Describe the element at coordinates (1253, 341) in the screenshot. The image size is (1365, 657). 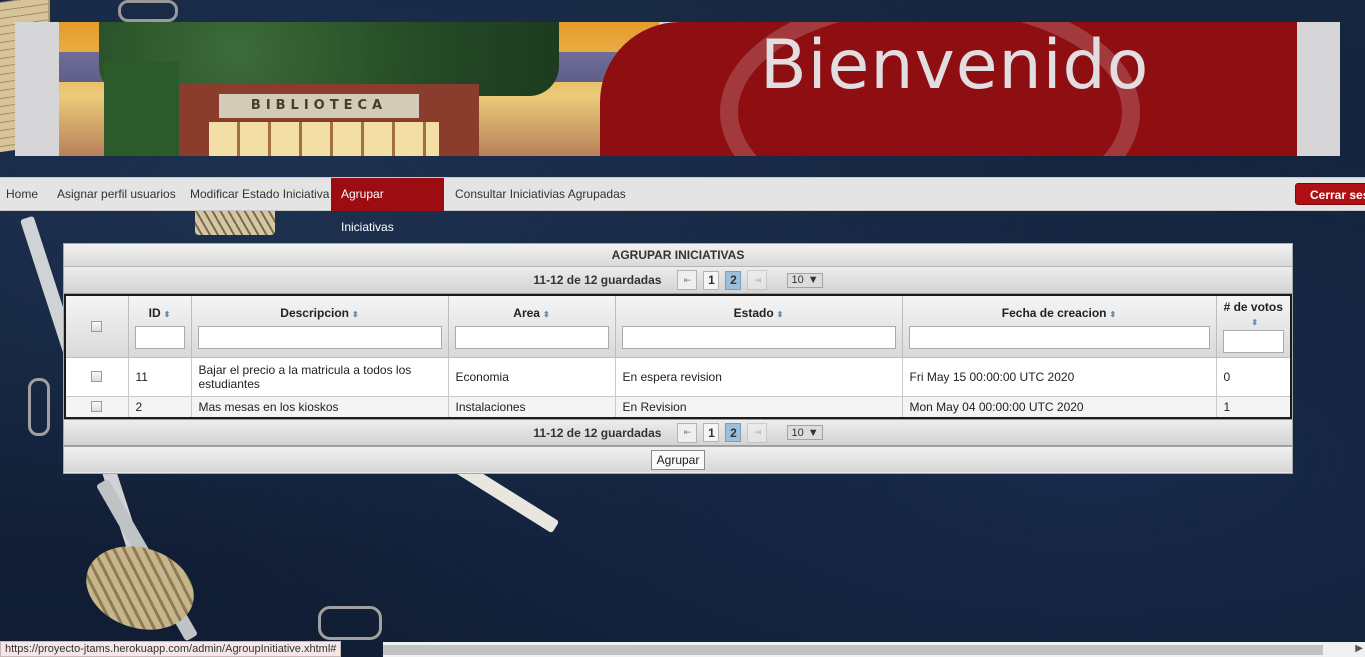
I see `filter-votos-input` at that location.